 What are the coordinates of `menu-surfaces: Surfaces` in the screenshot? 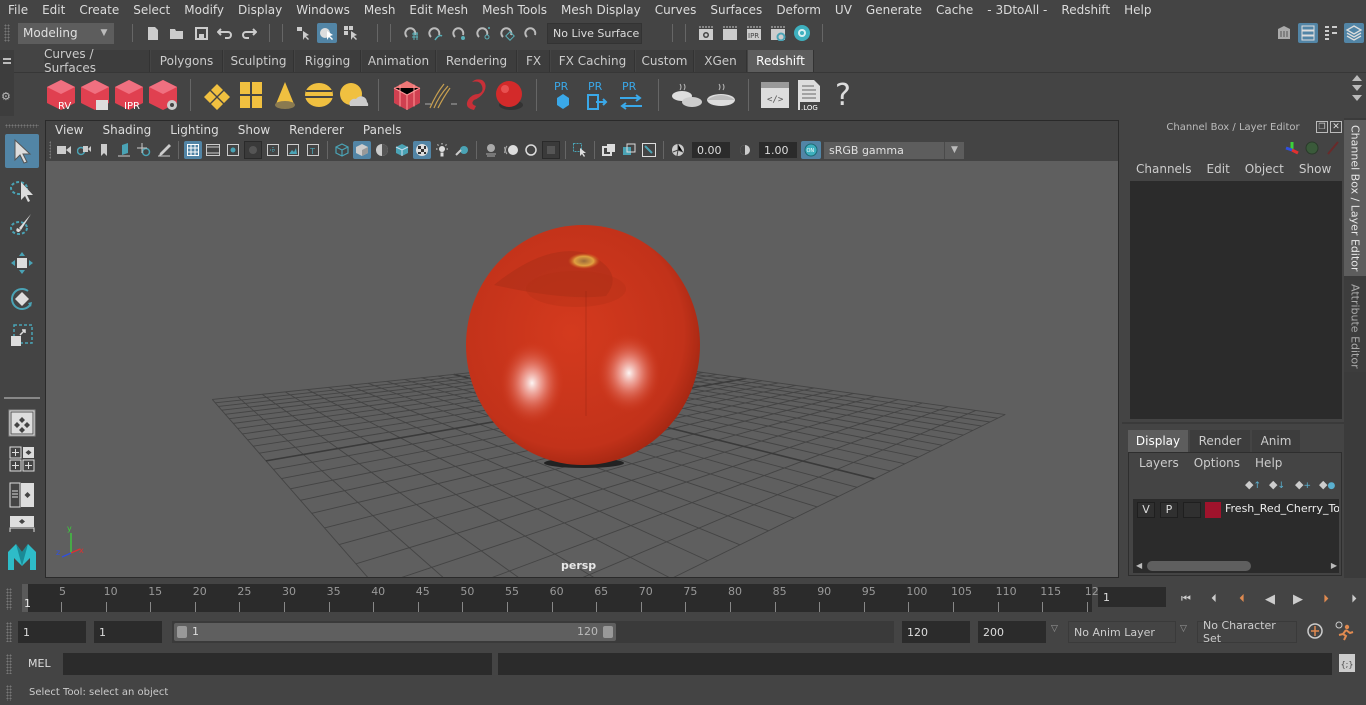 It's located at (736, 10).